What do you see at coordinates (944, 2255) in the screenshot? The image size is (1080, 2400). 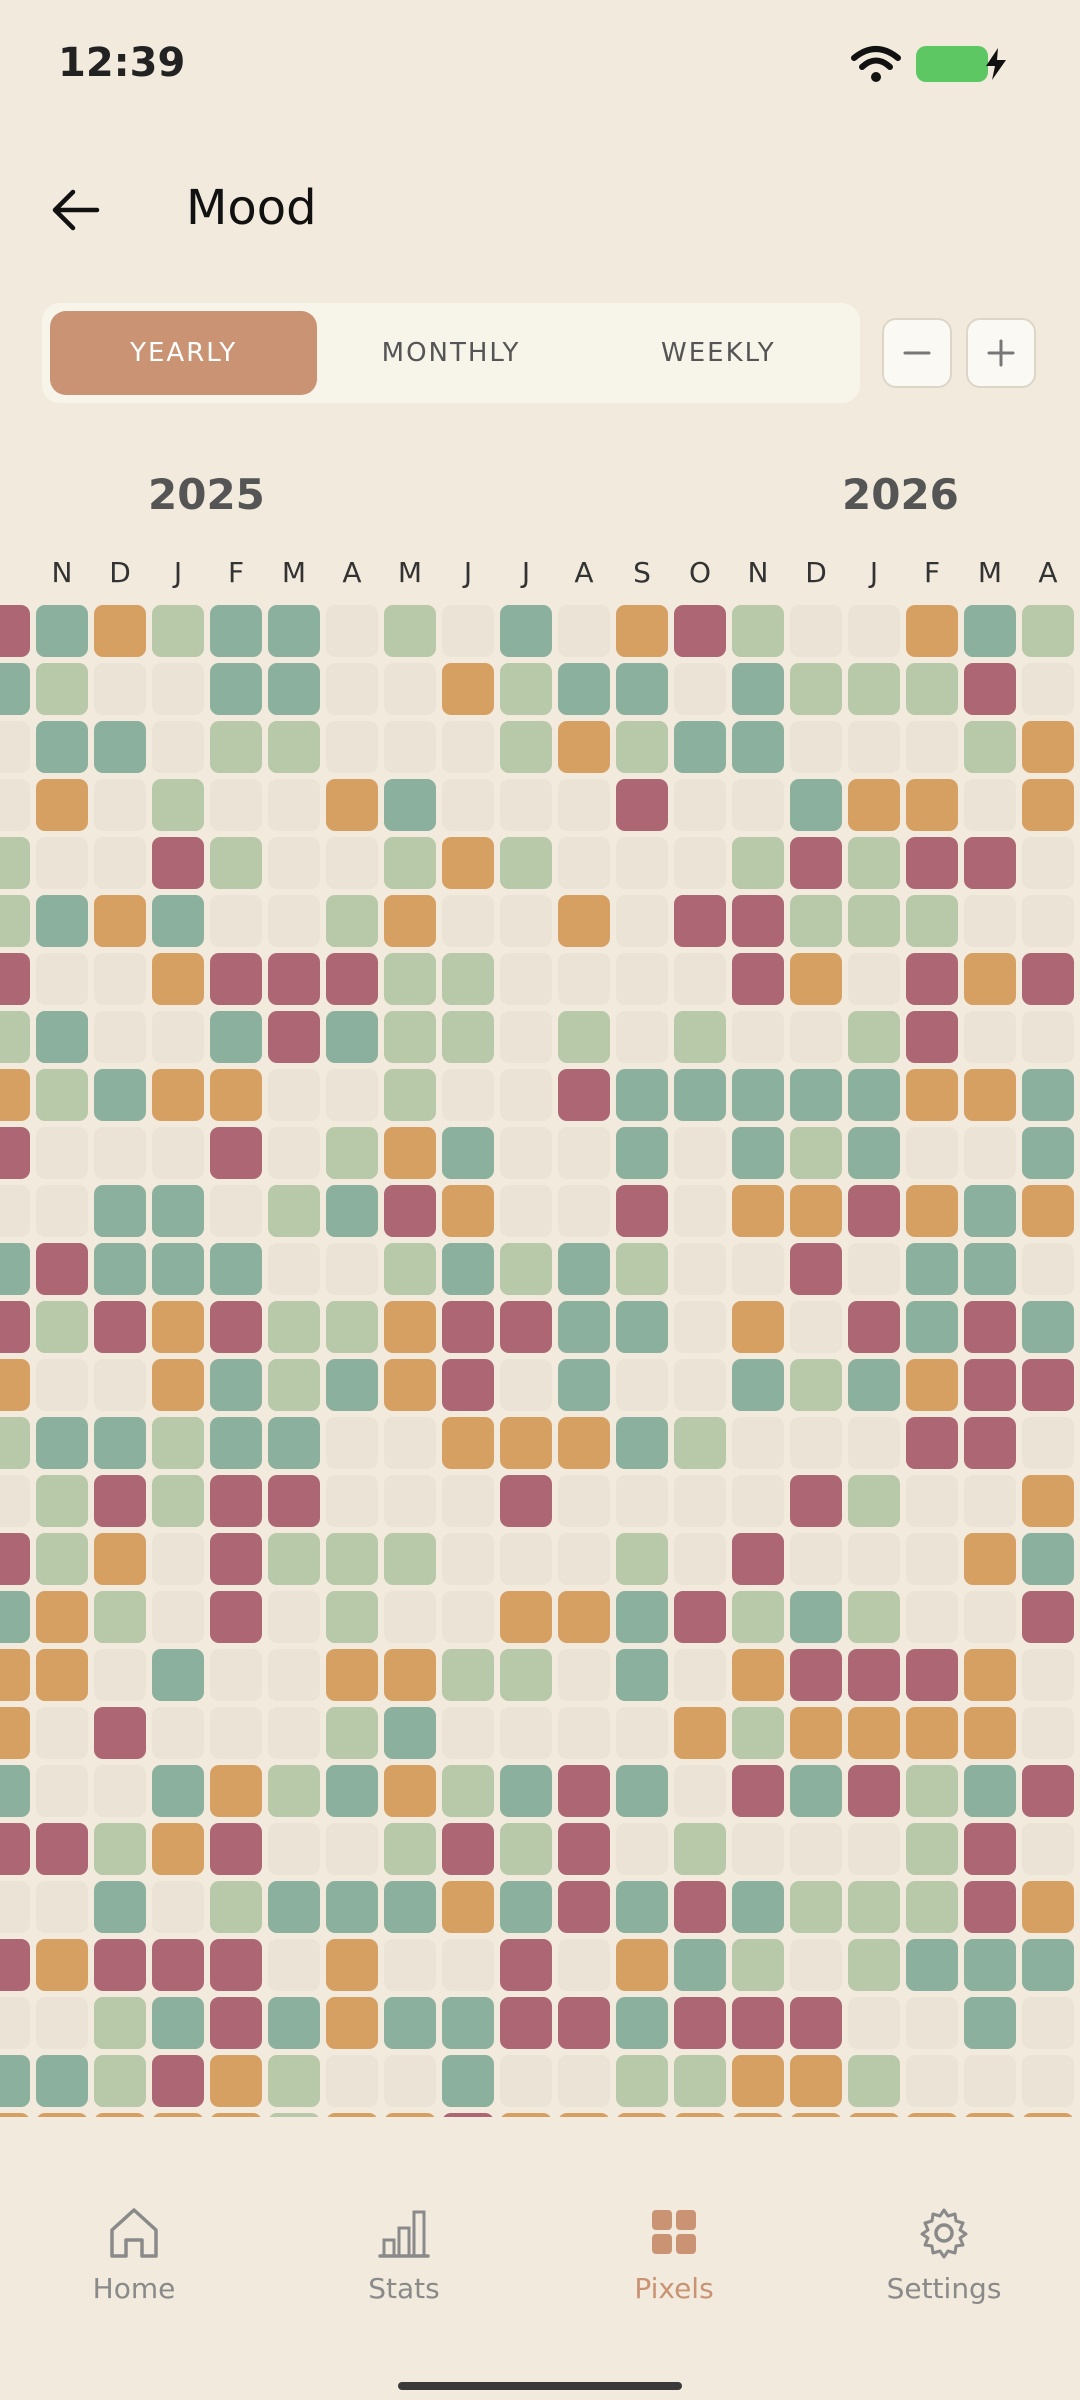 I see `nav-settings: Settings` at bounding box center [944, 2255].